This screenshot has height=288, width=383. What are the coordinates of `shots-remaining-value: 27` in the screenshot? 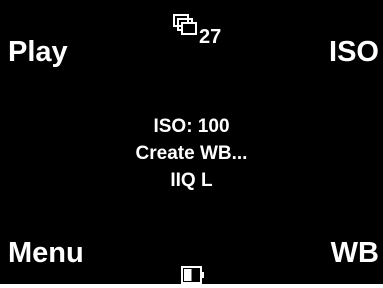 It's located at (210, 37).